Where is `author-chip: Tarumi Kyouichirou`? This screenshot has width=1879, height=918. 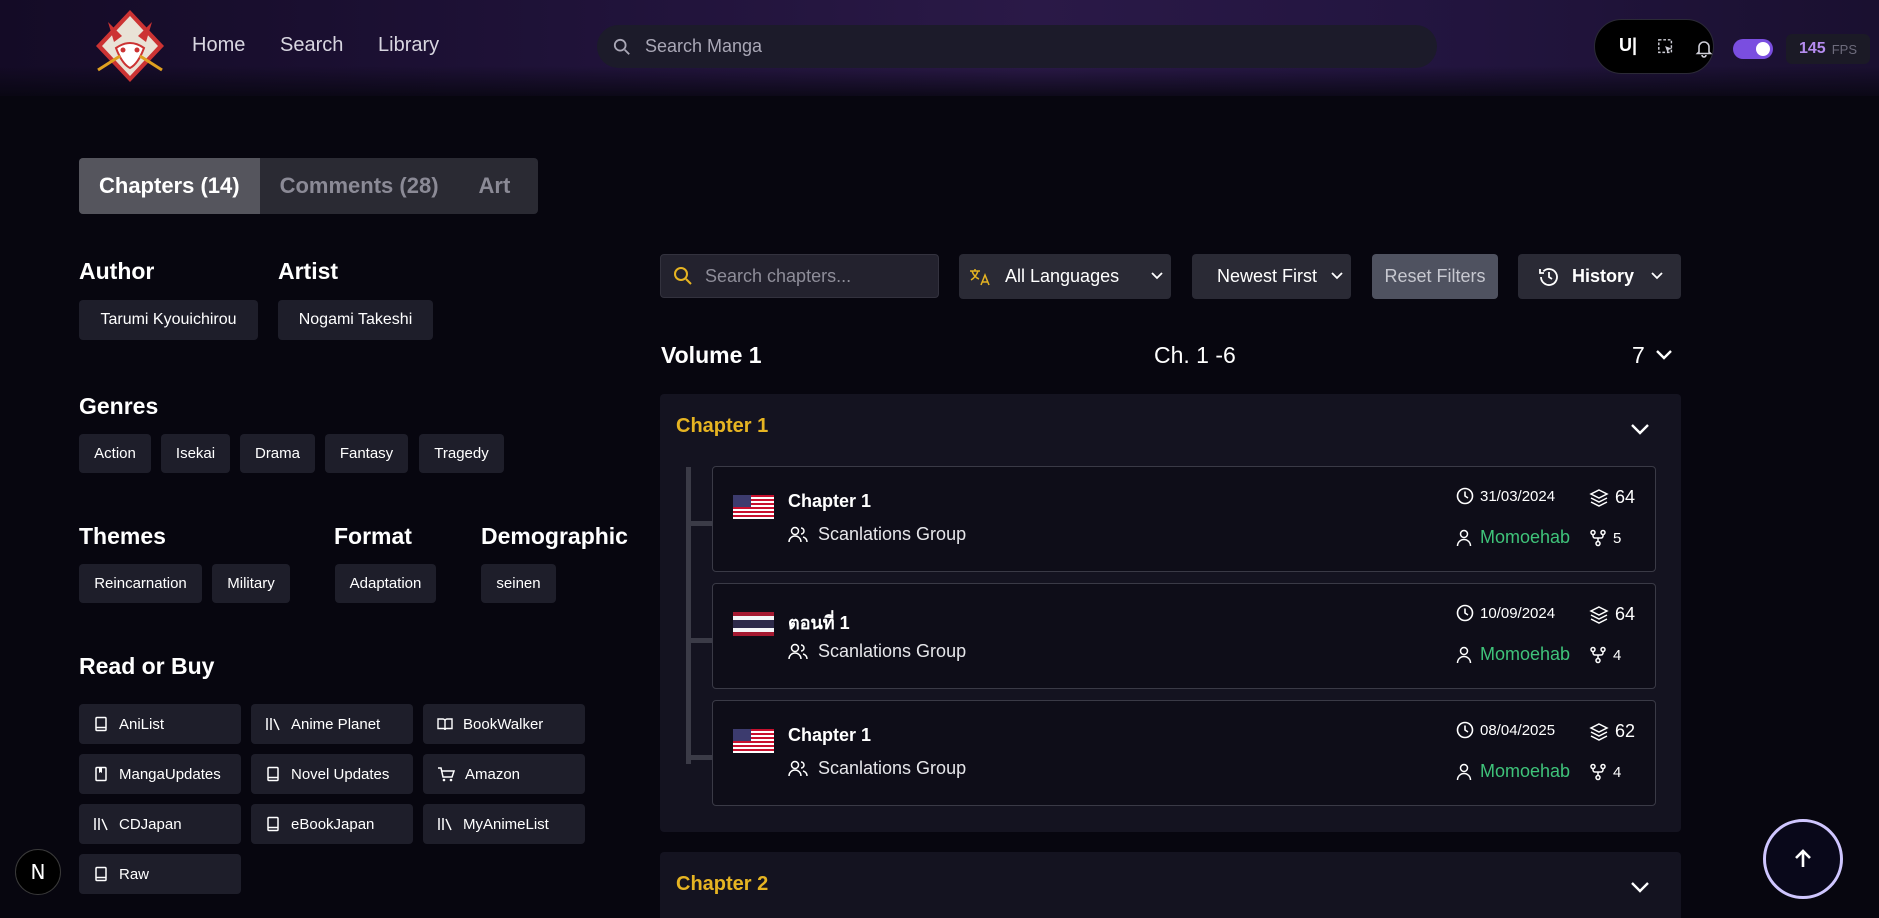
author-chip: Tarumi Kyouichirou is located at coordinates (168, 320).